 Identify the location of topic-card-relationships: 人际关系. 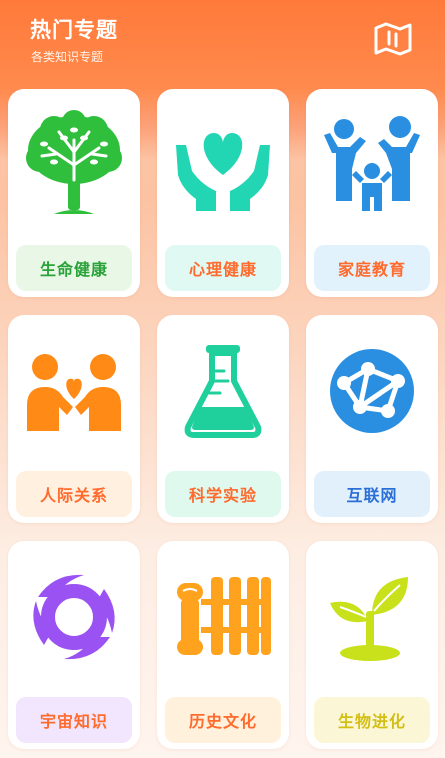
(74, 419).